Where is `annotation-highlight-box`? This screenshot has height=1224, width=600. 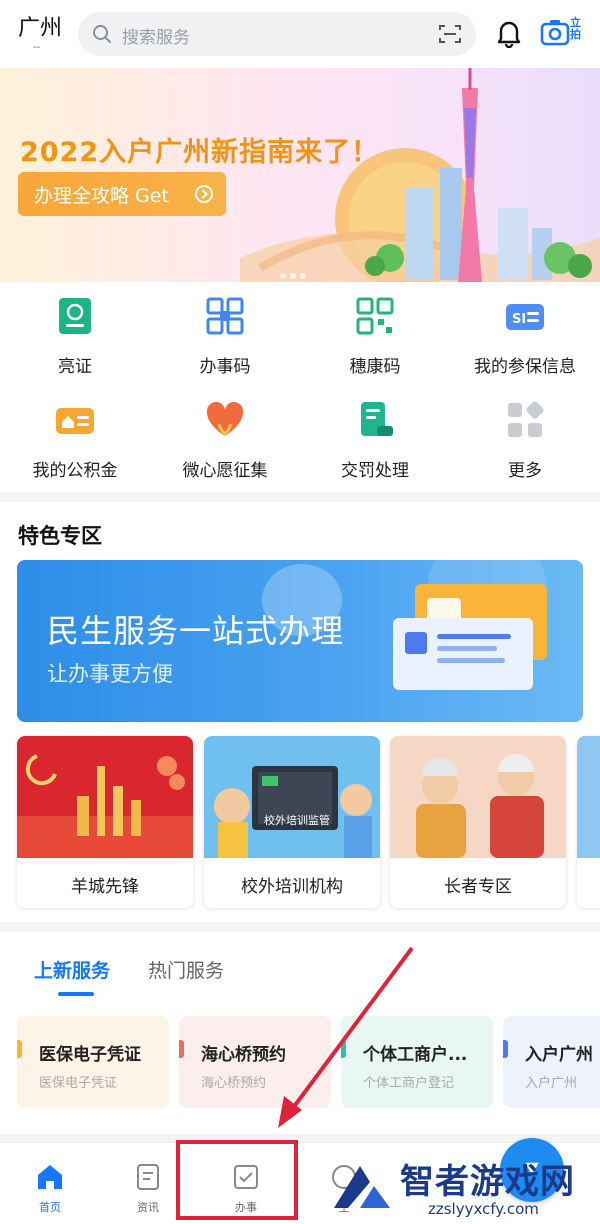 annotation-highlight-box is located at coordinates (237, 1180).